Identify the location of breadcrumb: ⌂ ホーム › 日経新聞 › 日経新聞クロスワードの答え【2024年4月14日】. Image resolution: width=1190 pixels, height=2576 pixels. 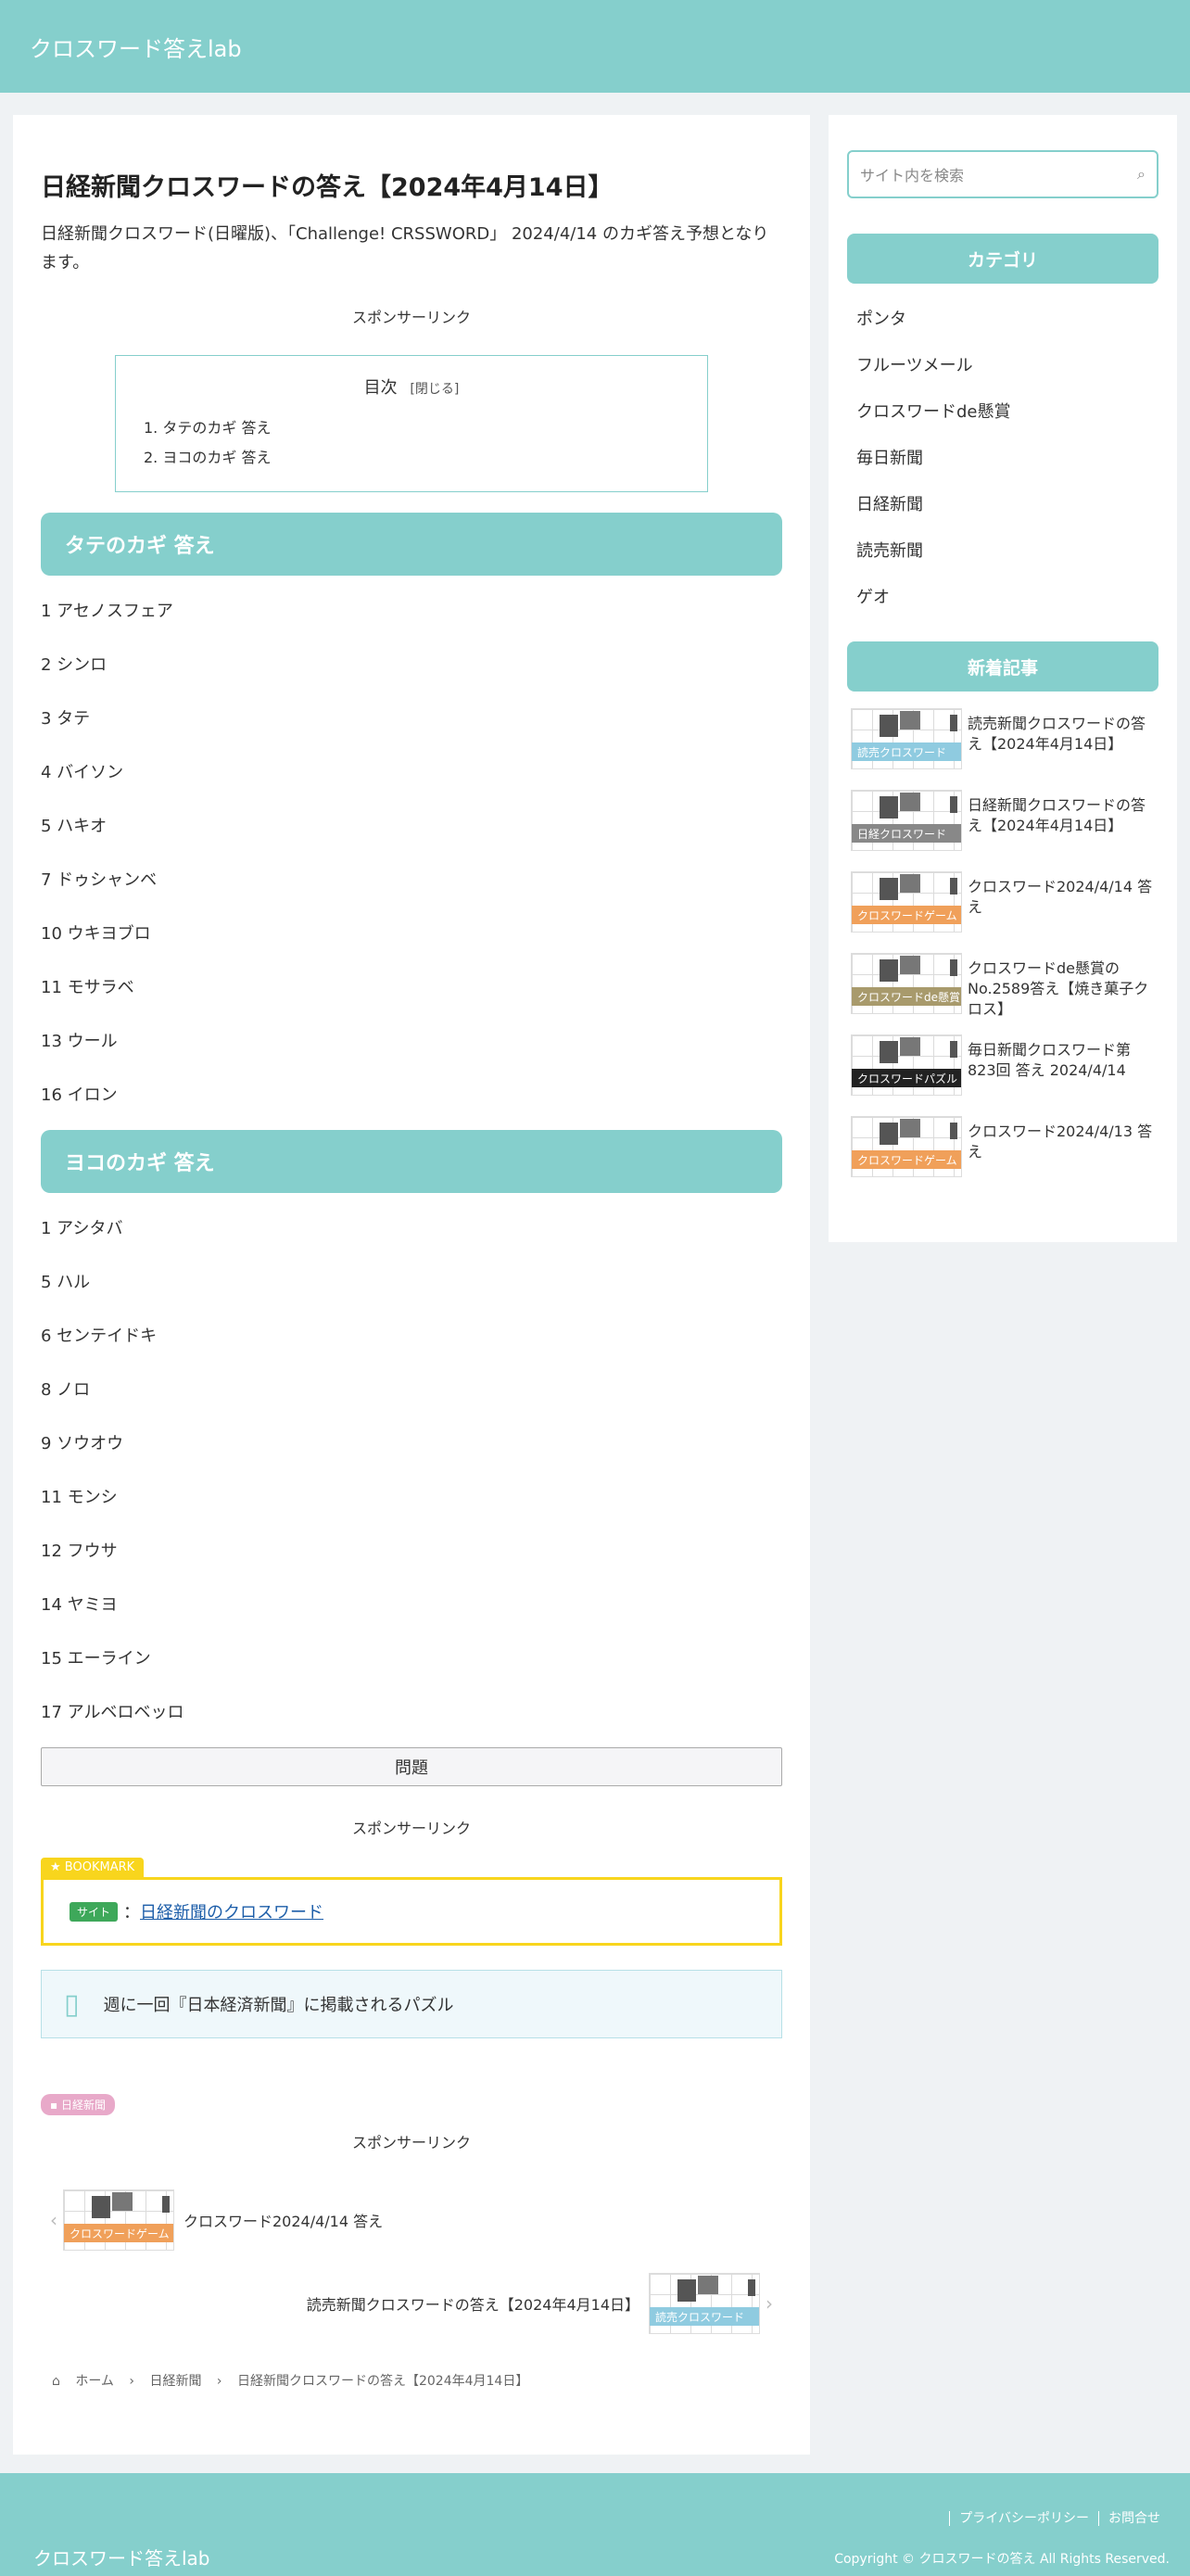
(411, 2380).